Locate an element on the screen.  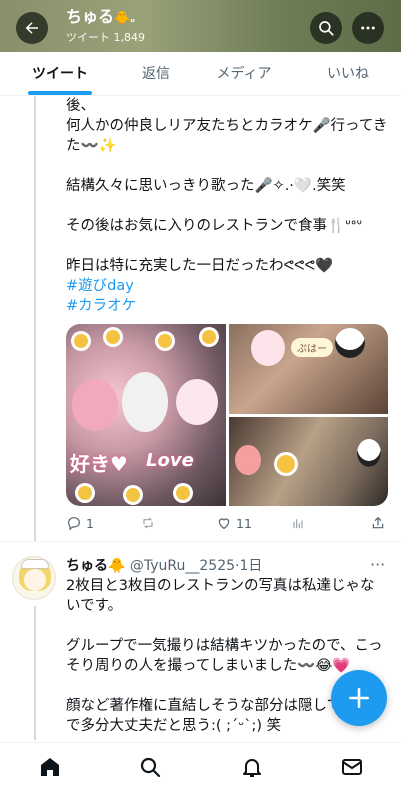
profile-name-text: ちゅる is located at coordinates (90, 16).